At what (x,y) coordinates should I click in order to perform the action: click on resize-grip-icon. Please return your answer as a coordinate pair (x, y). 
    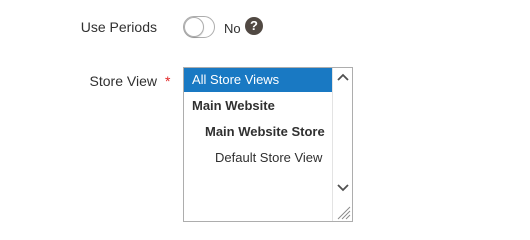
    Looking at the image, I should click on (343, 212).